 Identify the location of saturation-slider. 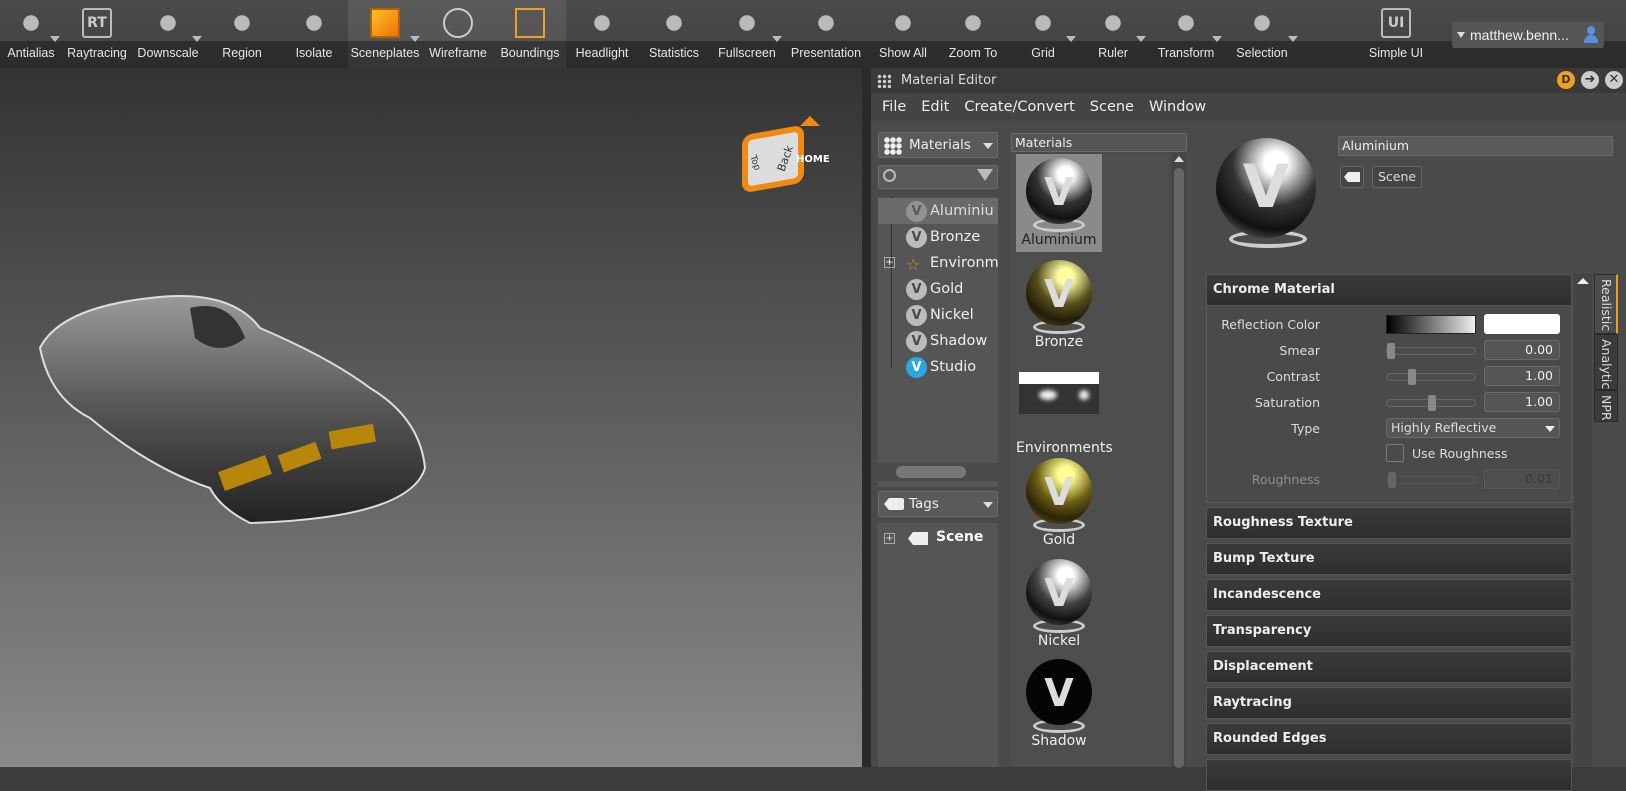
(1431, 403).